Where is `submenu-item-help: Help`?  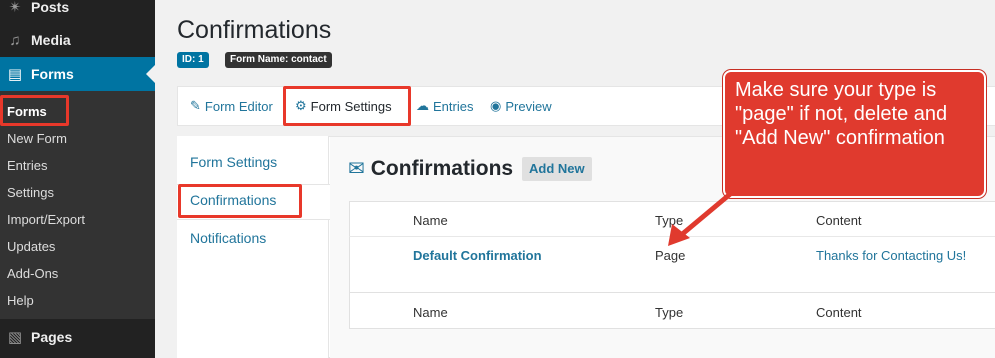 submenu-item-help: Help is located at coordinates (20, 300).